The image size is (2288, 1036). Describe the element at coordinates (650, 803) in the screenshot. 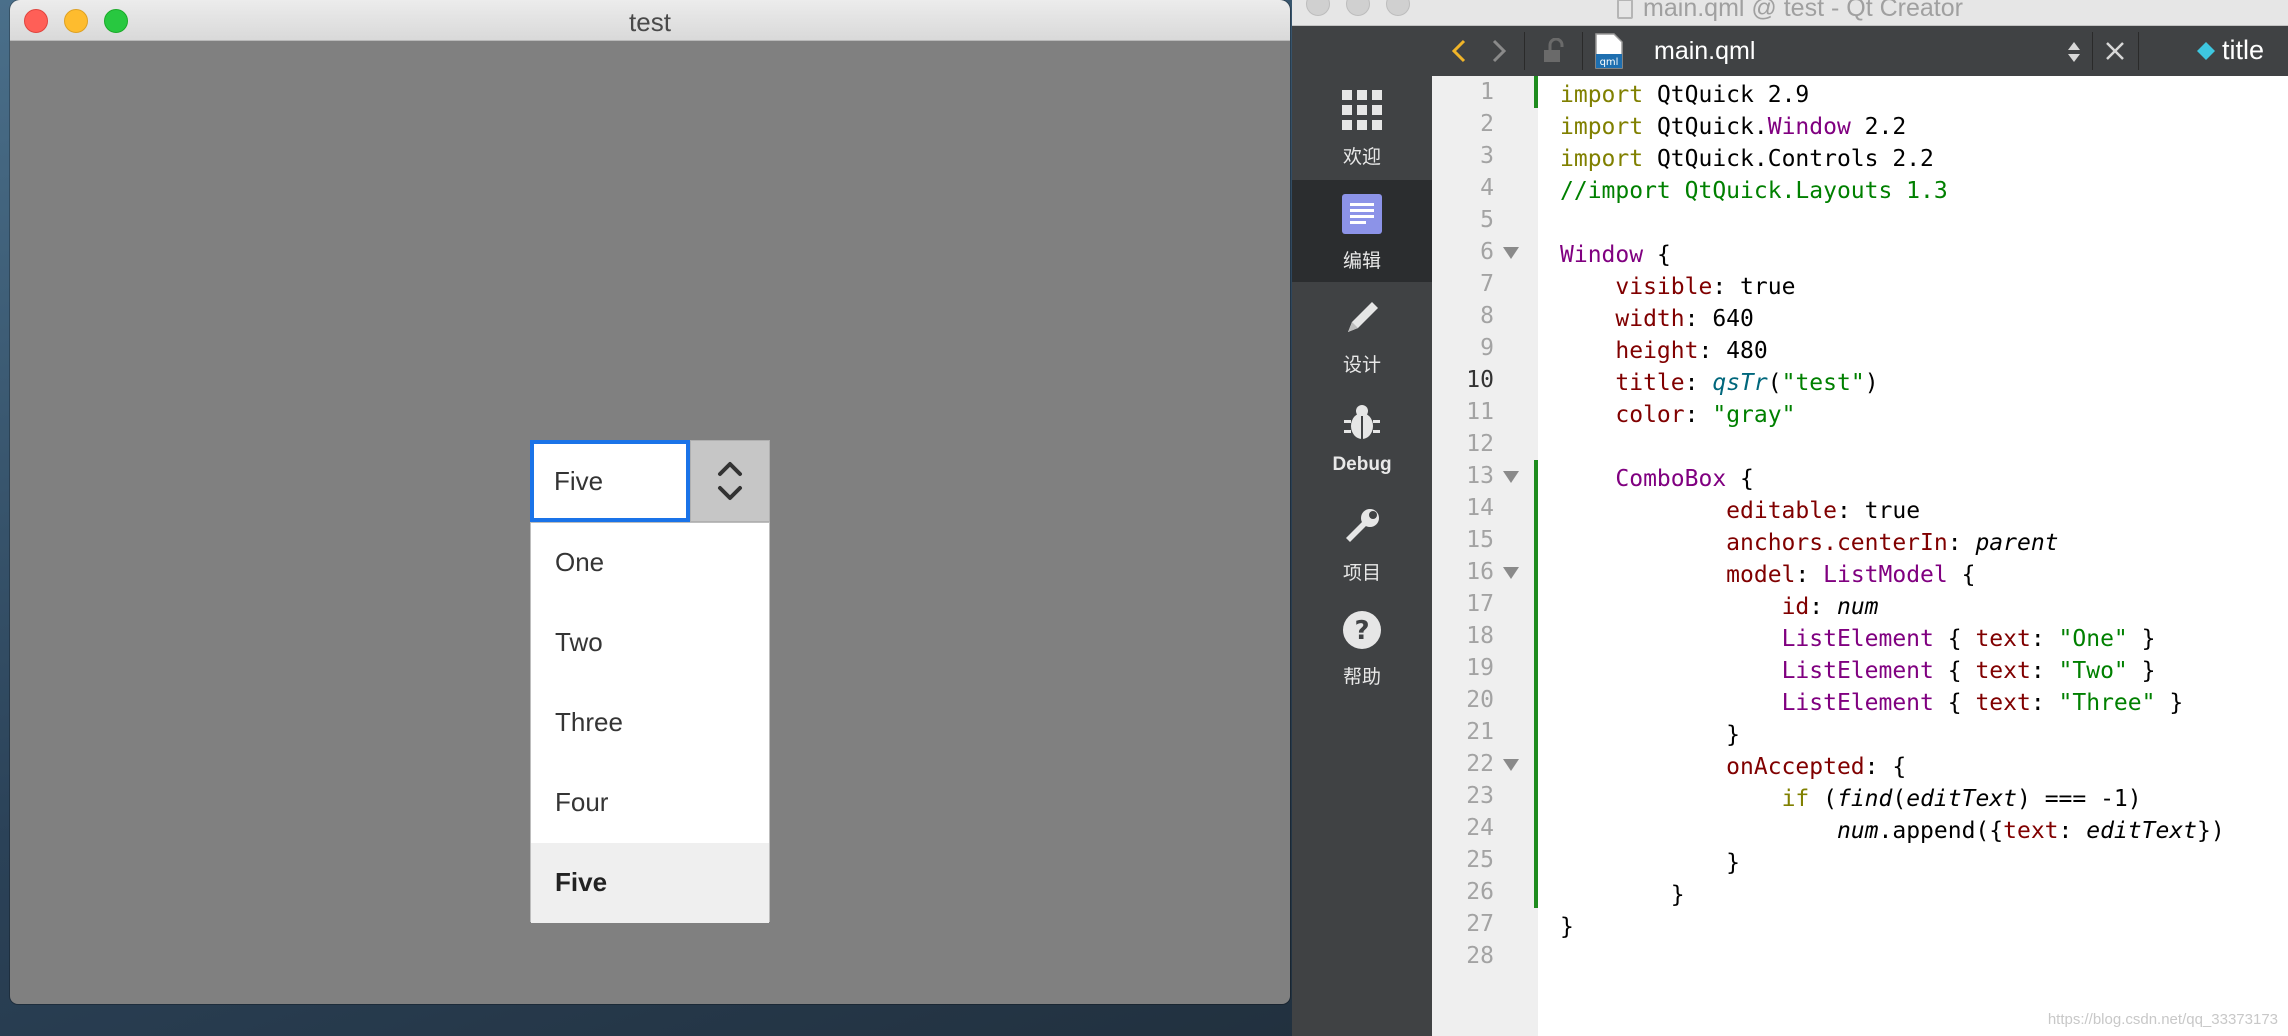

I see `combobox-option: Four` at that location.